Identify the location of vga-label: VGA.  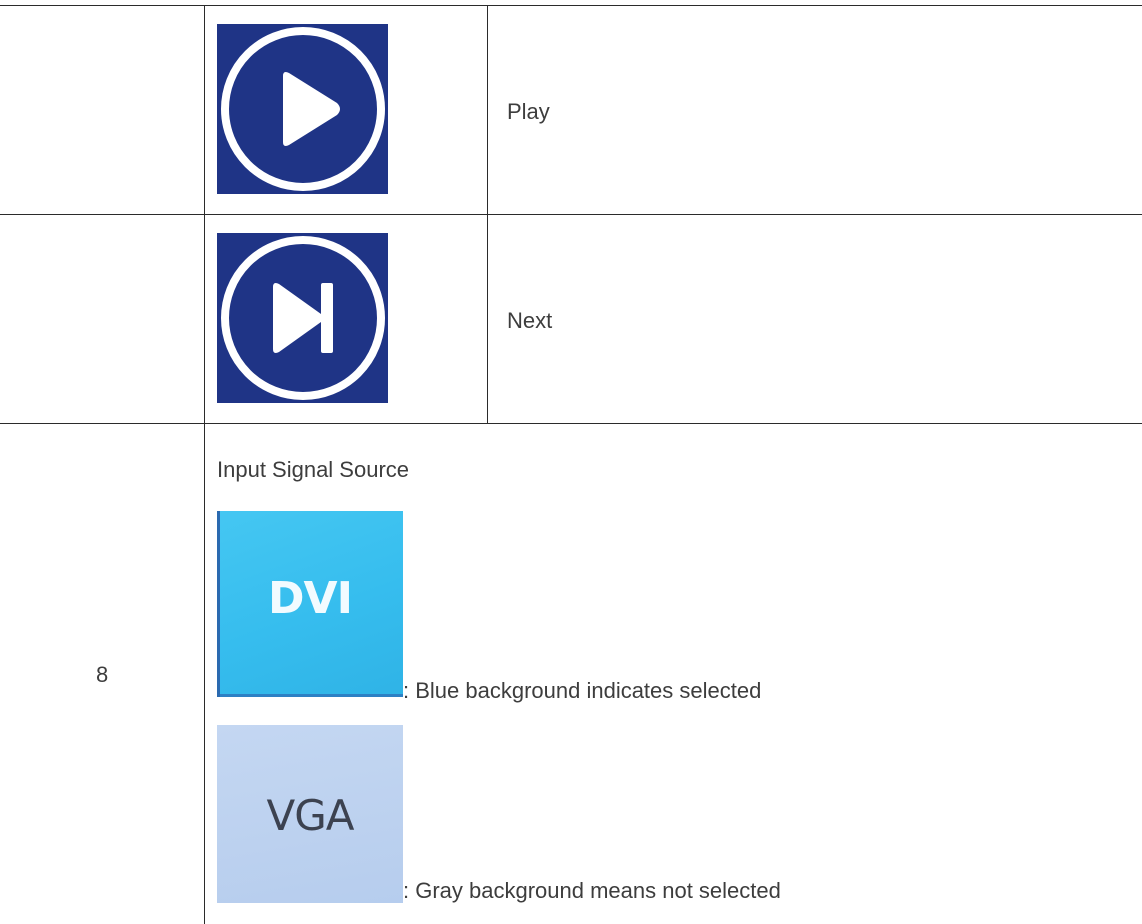
(310, 815).